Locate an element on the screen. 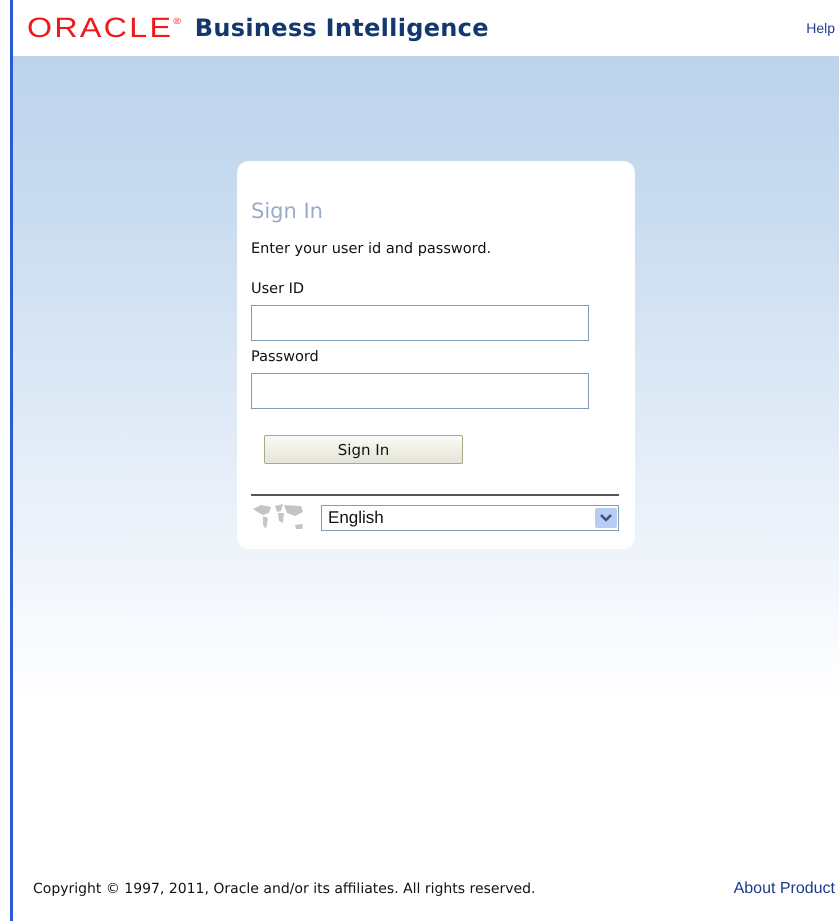  instructions-text: Enter your user id and password. is located at coordinates (371, 249).